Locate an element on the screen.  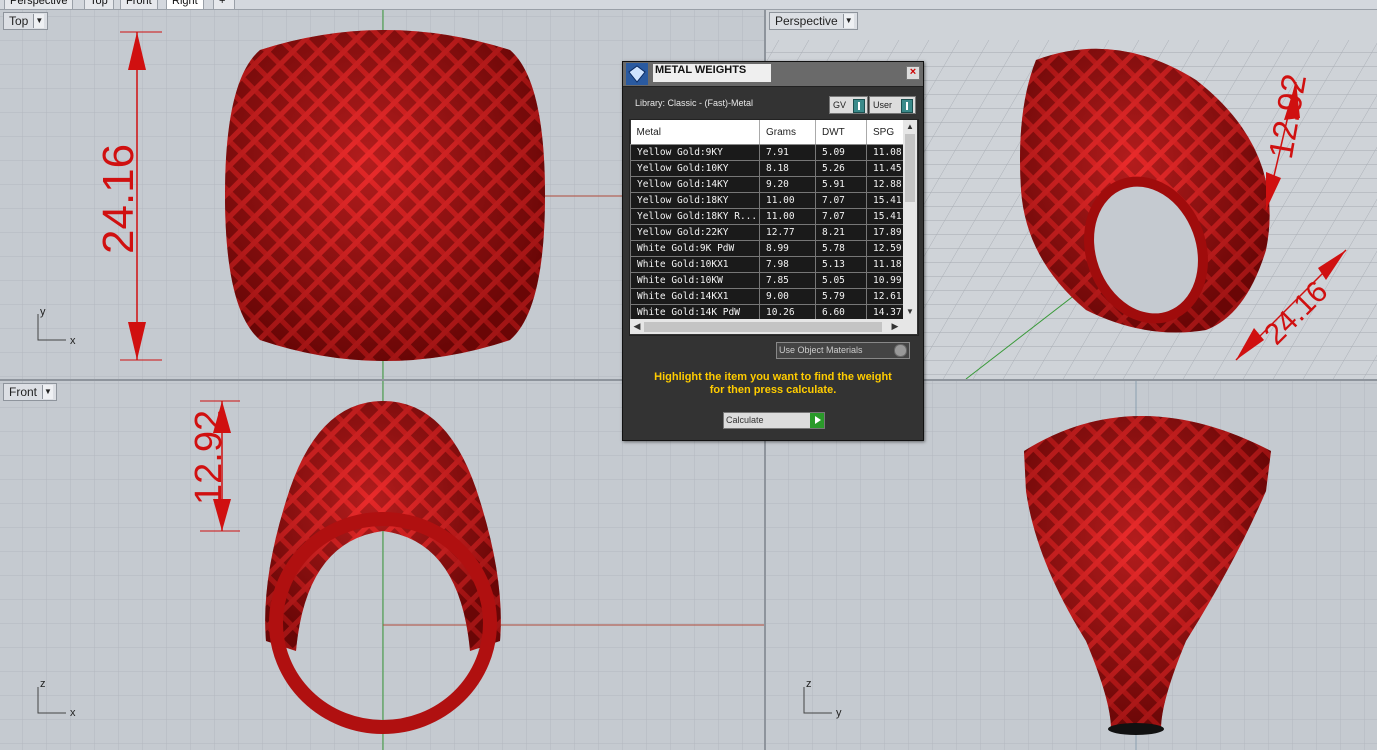
calculate-label: Calculate is located at coordinates (745, 420).